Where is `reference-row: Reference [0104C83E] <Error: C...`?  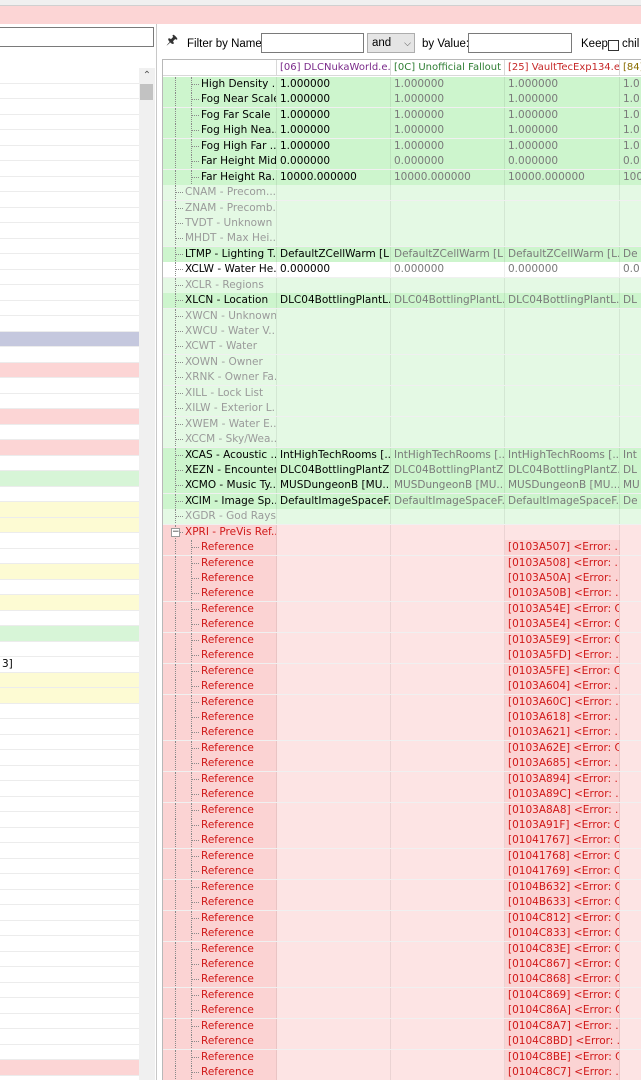 reference-row: Reference [0104C83E] <Error: C... is located at coordinates (402, 949).